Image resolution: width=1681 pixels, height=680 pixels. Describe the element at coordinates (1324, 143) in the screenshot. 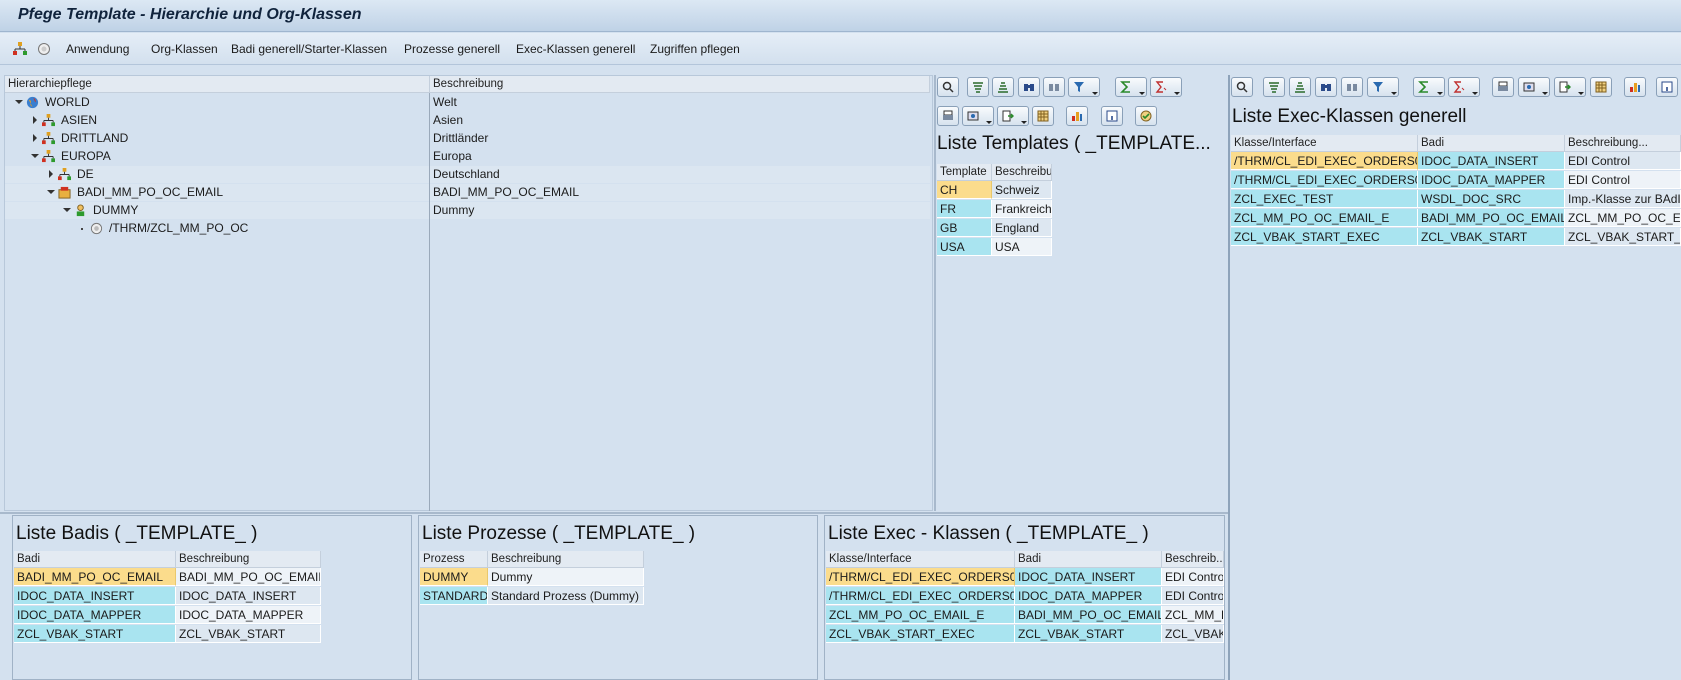

I see `exec-general-header-class: Klasse/Interface` at that location.